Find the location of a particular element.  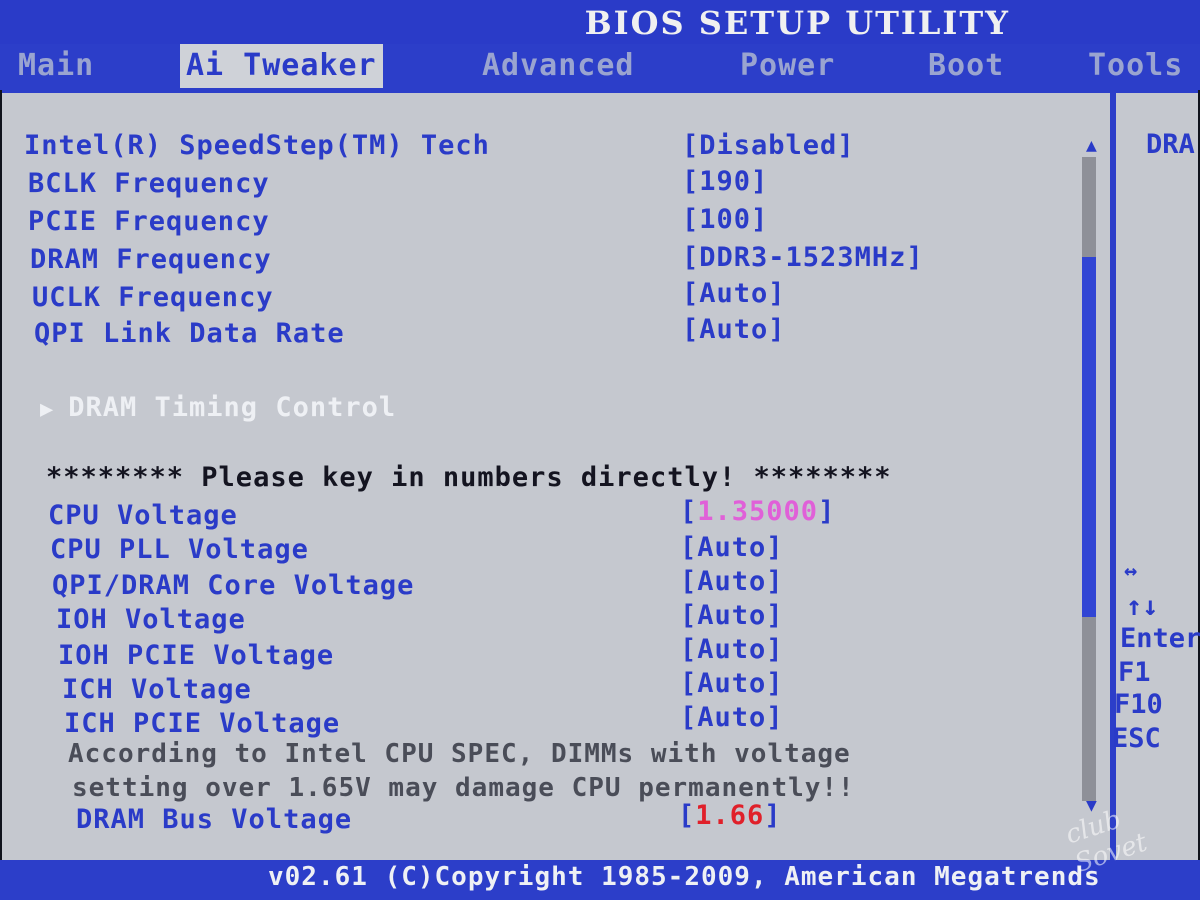

tab-boot: Boot is located at coordinates (966, 66).